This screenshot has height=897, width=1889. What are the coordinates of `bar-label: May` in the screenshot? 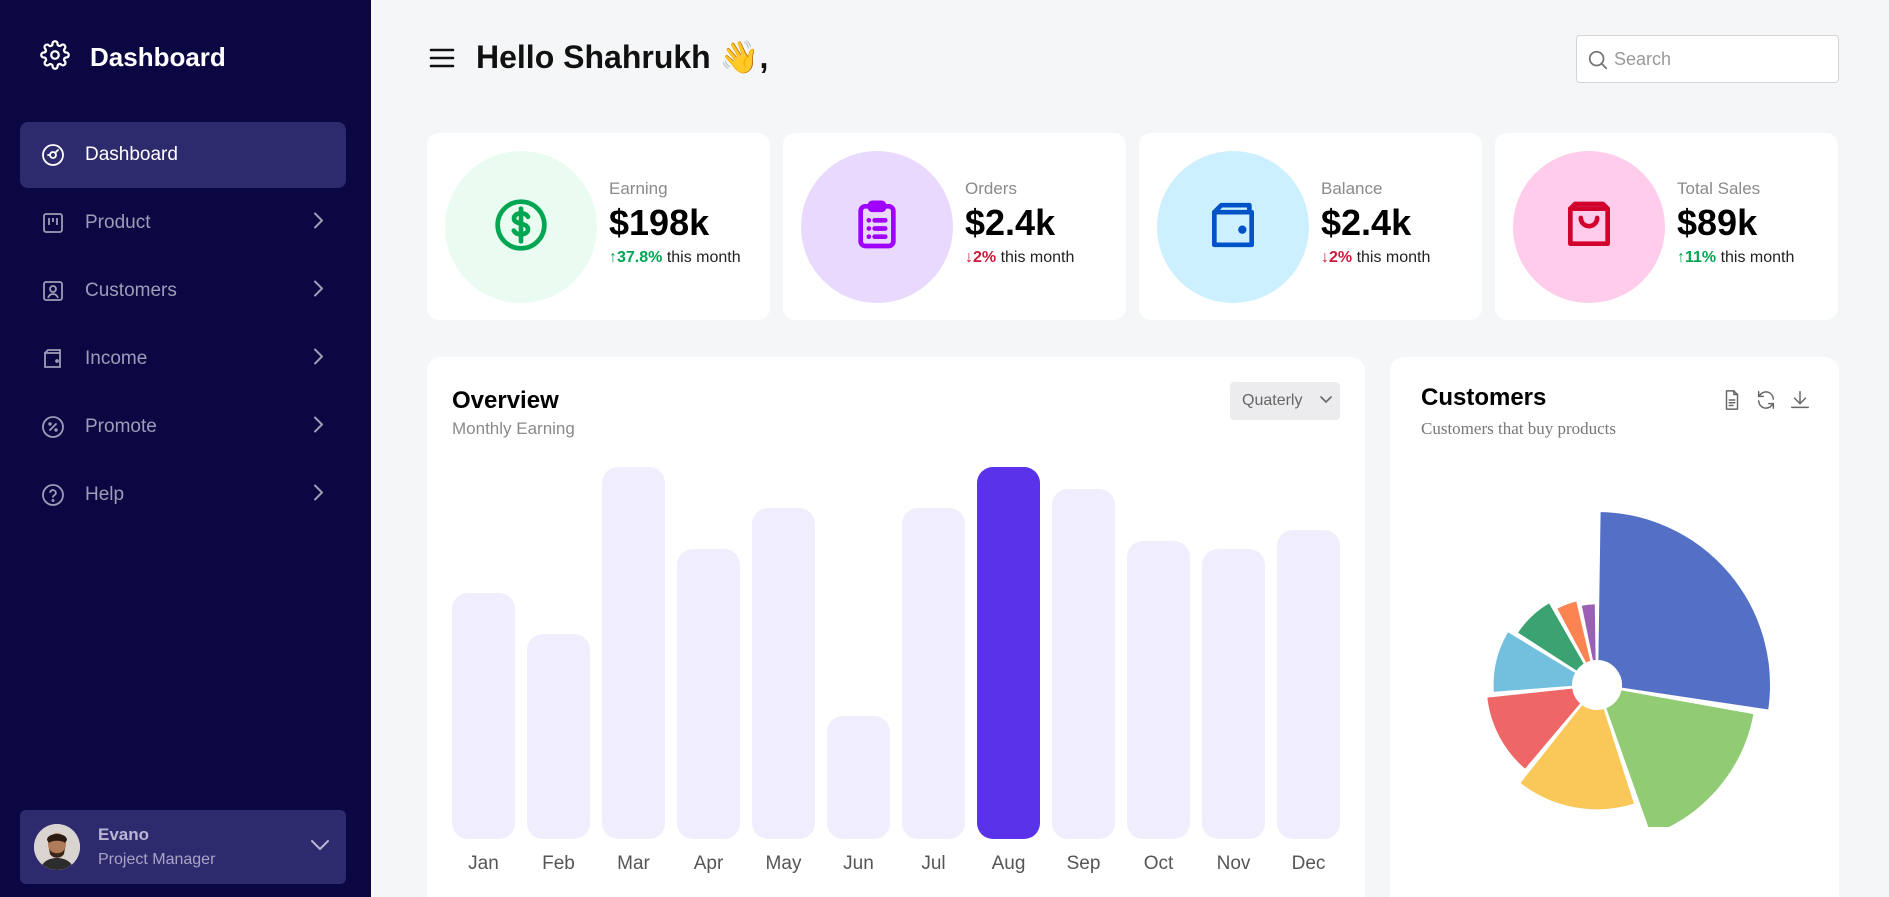 It's located at (783, 863).